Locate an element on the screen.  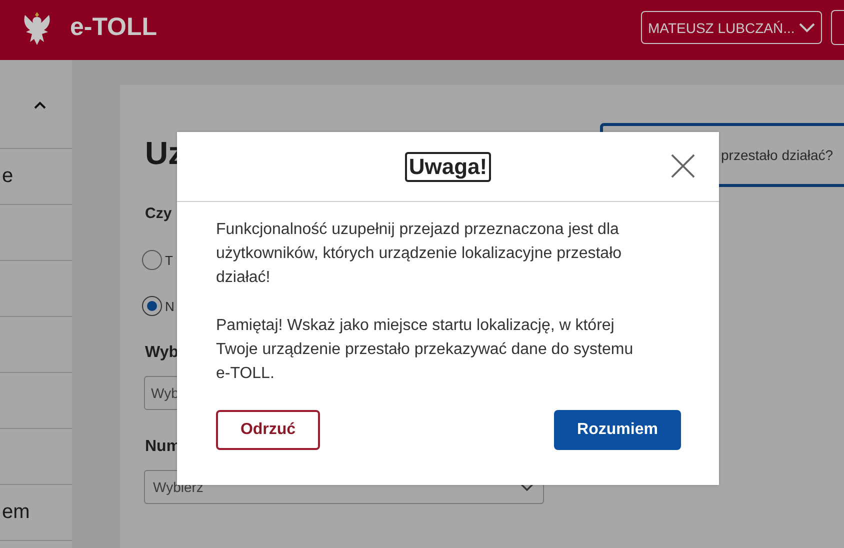
field-label: Wyb is located at coordinates (161, 353).